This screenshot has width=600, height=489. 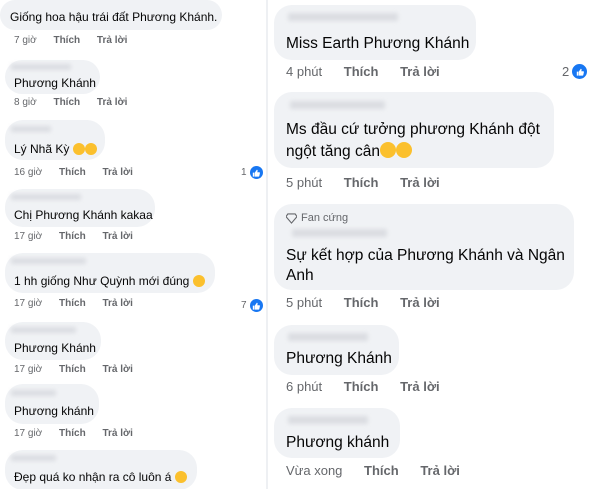 I want to click on comment-time: 4 phút, so click(x=304, y=71).